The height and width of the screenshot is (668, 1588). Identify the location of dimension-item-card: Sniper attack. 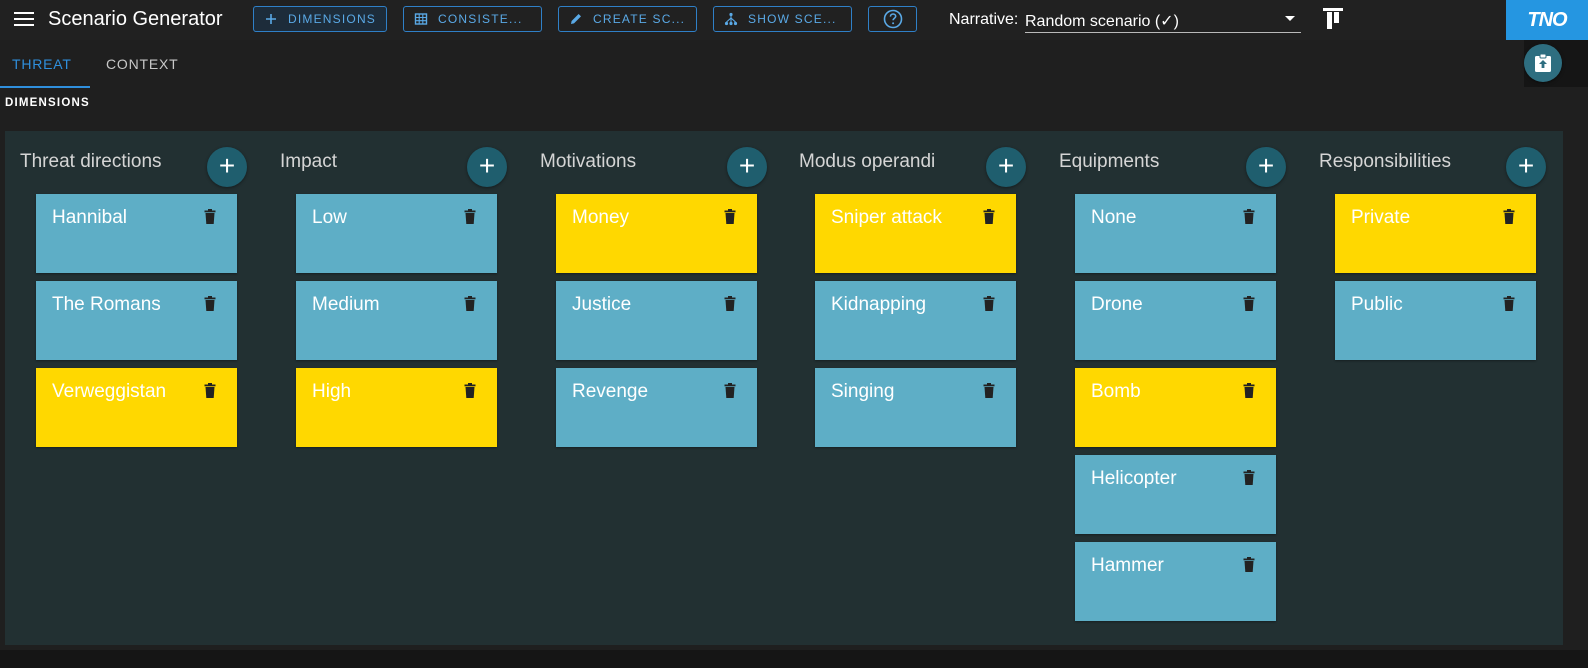
(915, 233).